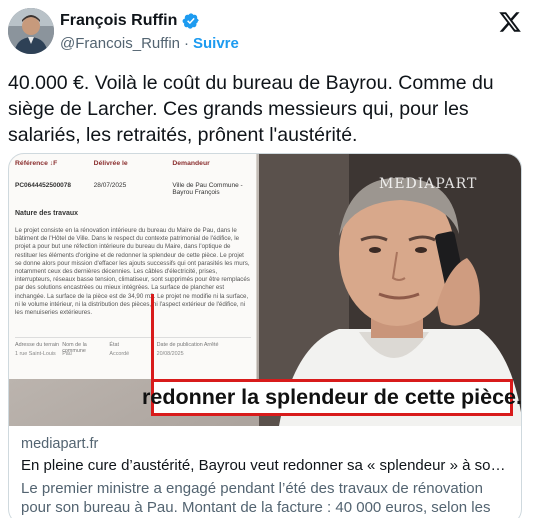 The image size is (536, 518). I want to click on document-footer-cell: Accordé, so click(119, 354).